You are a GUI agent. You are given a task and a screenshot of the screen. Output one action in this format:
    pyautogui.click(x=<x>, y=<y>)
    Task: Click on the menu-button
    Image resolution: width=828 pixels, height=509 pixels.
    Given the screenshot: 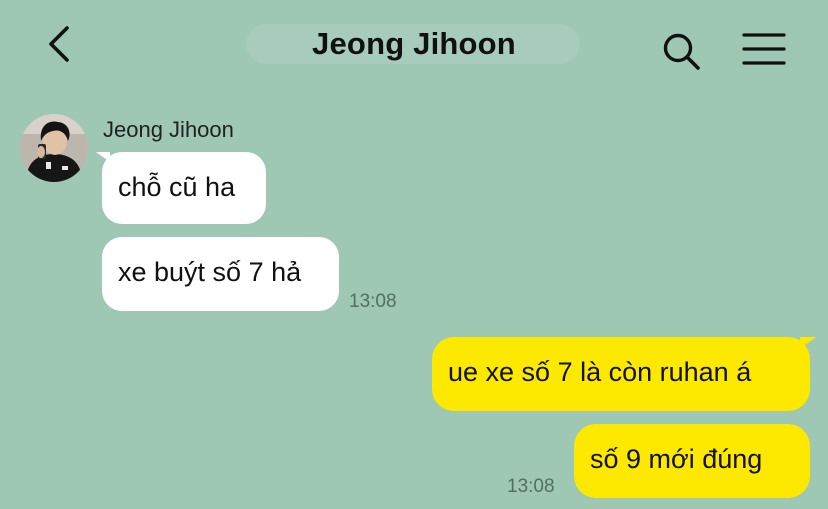 What is the action you would take?
    pyautogui.click(x=764, y=50)
    